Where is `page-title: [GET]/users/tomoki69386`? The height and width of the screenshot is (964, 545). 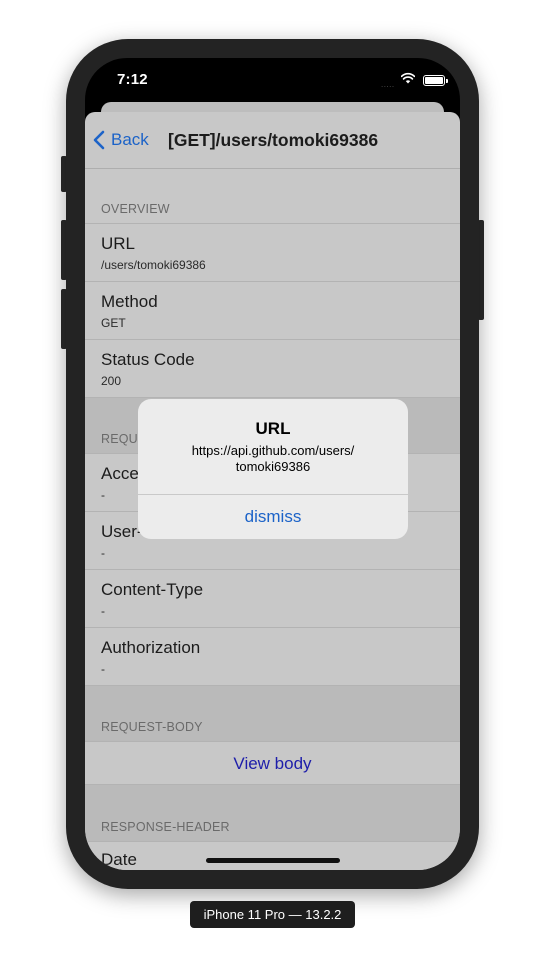 page-title: [GET]/users/tomoki69386 is located at coordinates (273, 140).